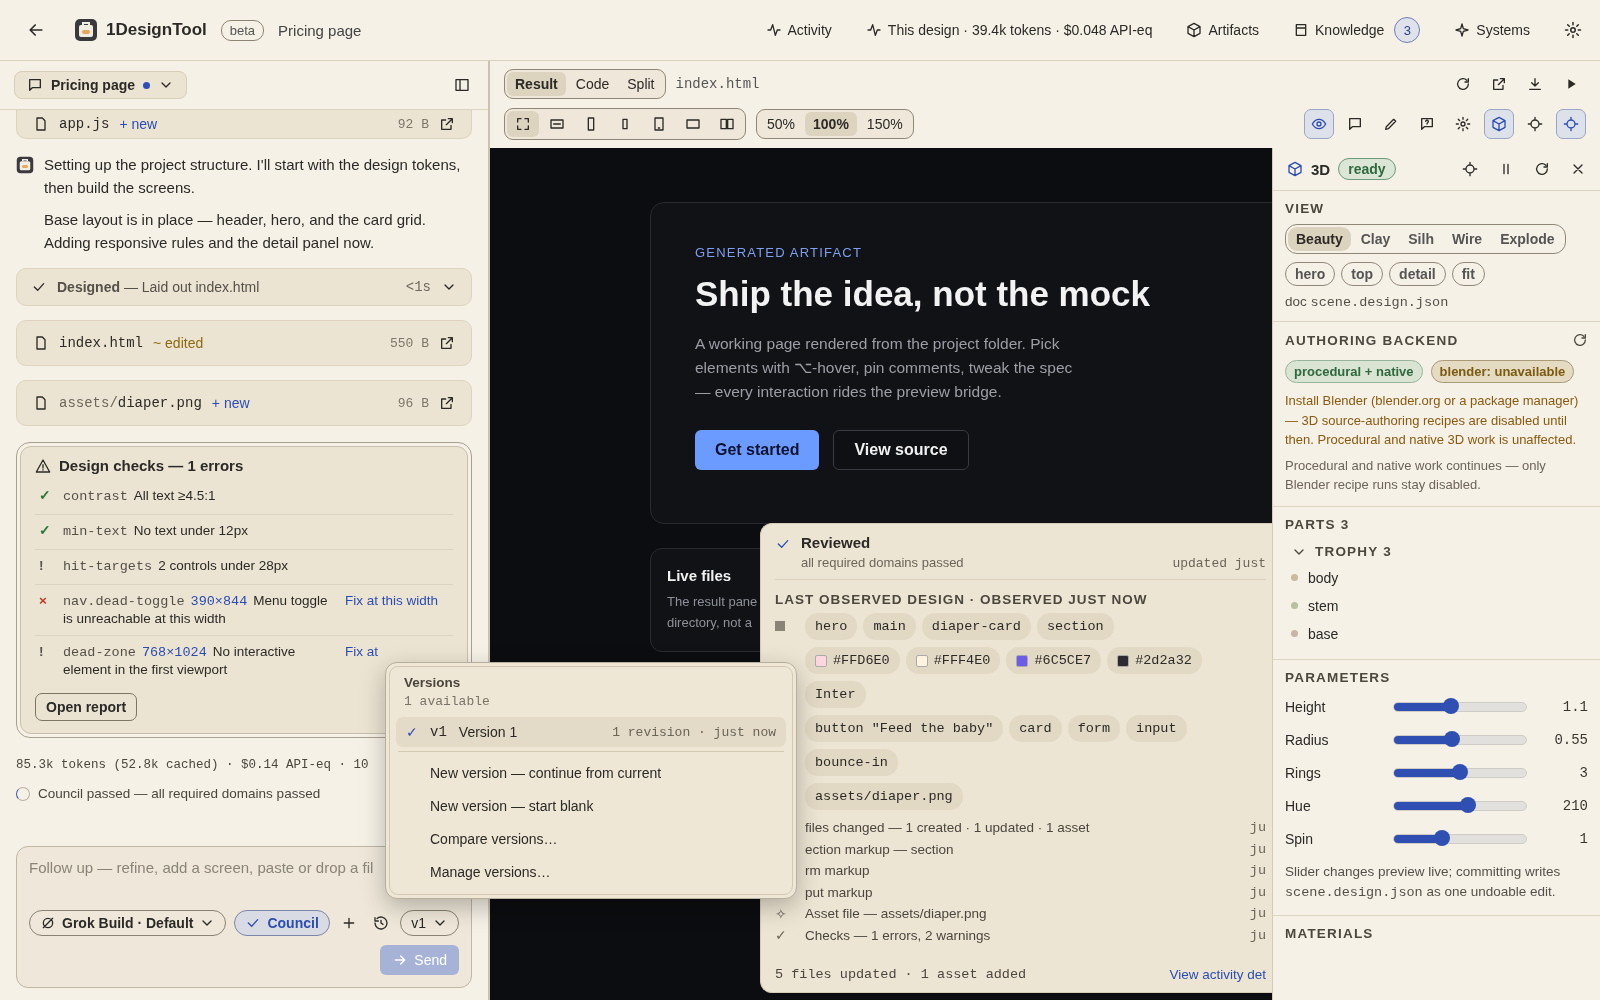 The height and width of the screenshot is (1000, 1600). What do you see at coordinates (244, 124) in the screenshot?
I see `file-card: app.js + new 92 B` at bounding box center [244, 124].